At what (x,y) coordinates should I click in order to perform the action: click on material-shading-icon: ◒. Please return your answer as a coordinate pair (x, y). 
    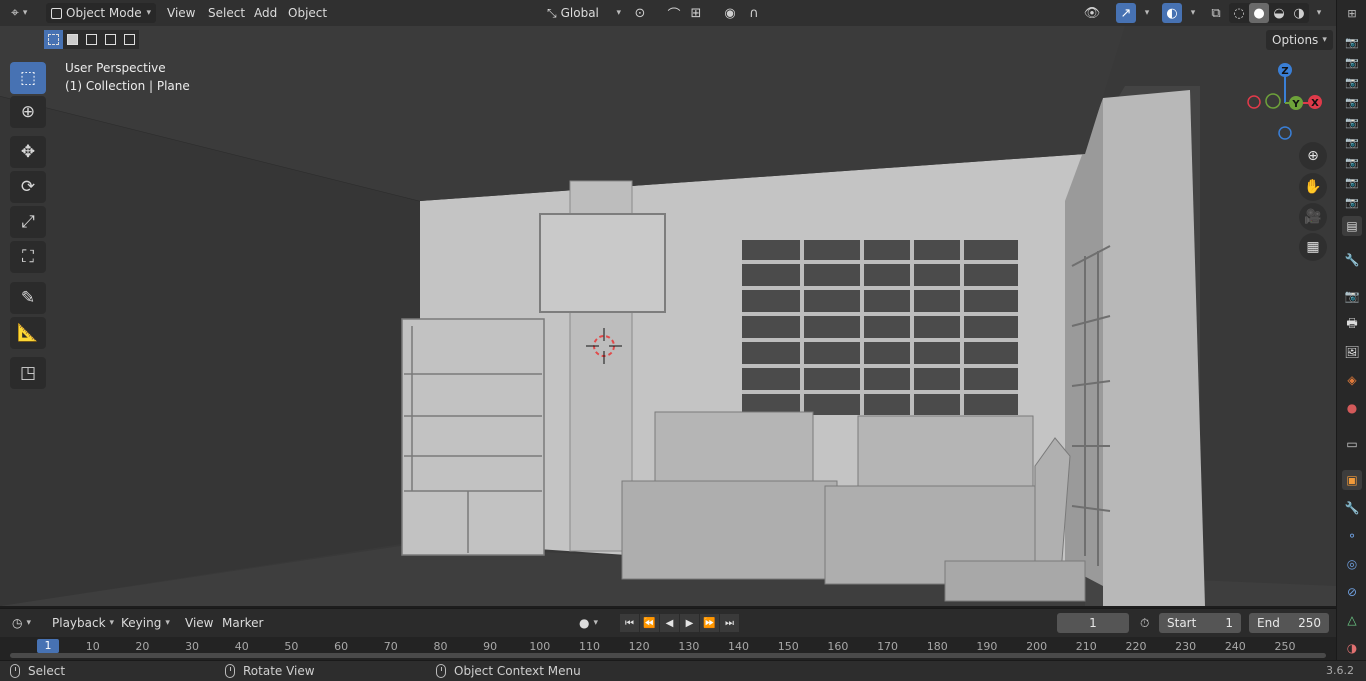
    Looking at the image, I should click on (1279, 13).